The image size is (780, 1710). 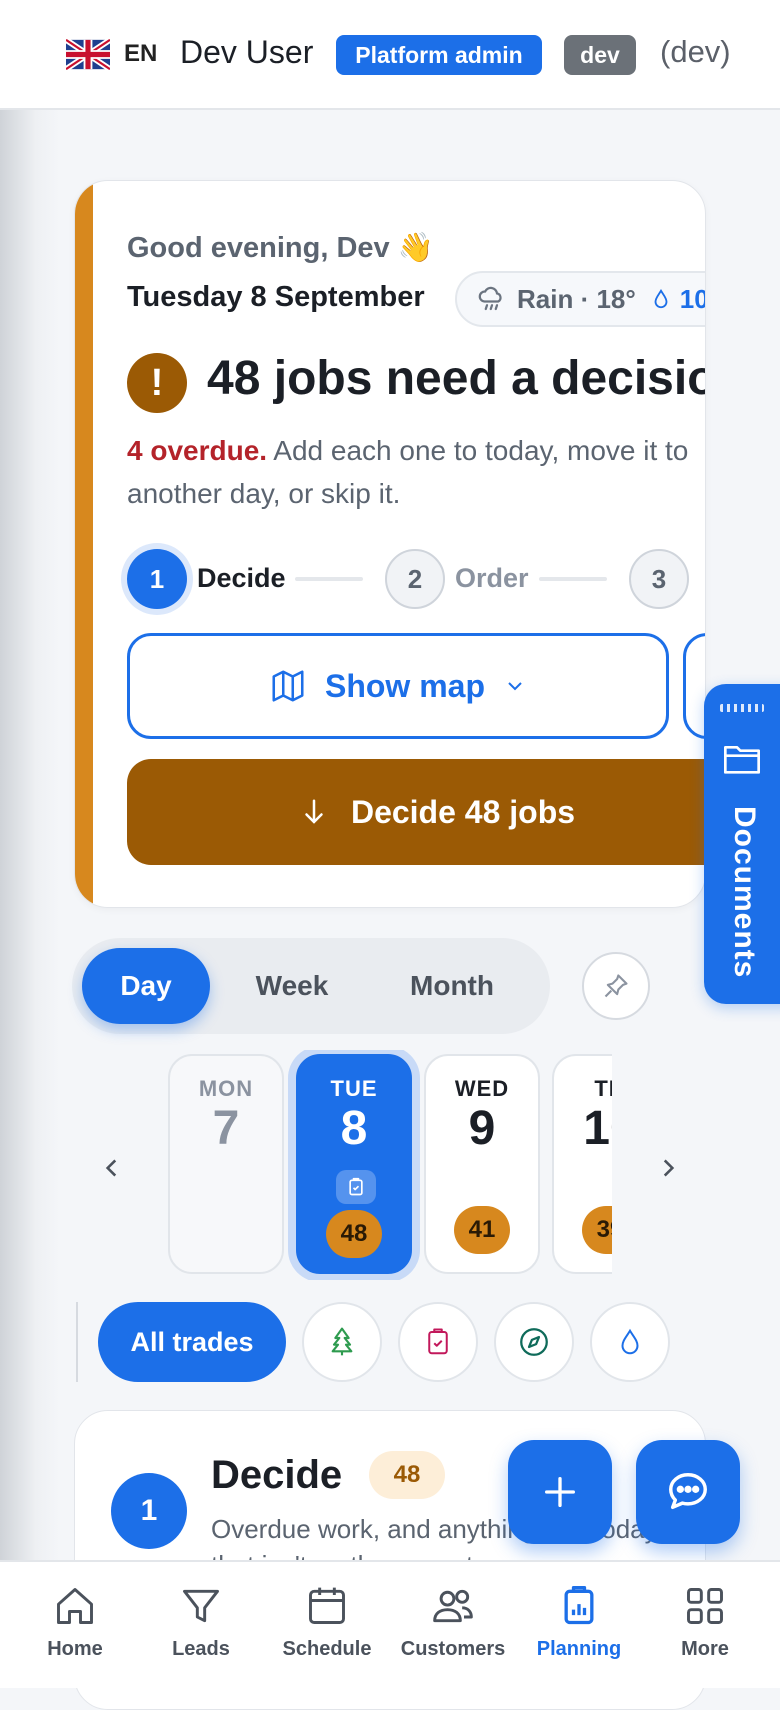 What do you see at coordinates (327, 1626) in the screenshot?
I see `nav-schedule: Schedule` at bounding box center [327, 1626].